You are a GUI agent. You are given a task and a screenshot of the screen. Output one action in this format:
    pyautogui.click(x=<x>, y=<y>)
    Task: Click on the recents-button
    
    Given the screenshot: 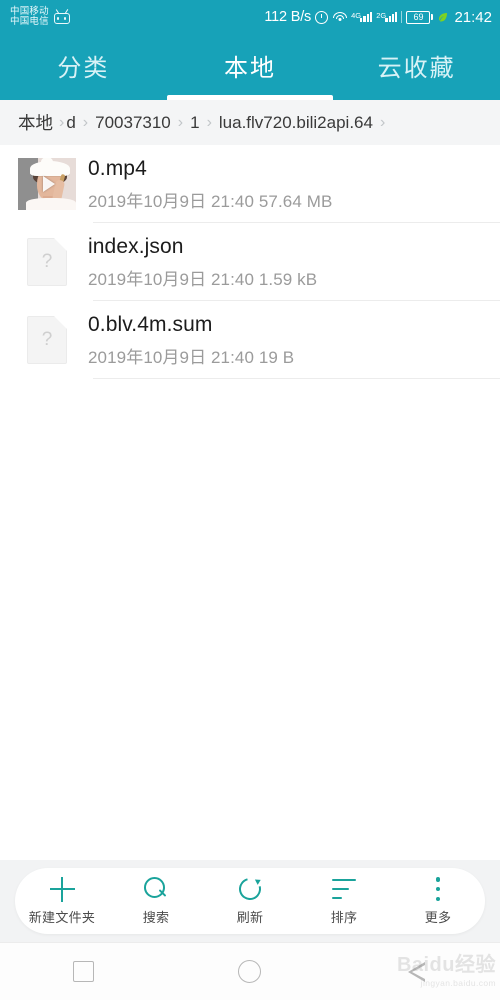 What is the action you would take?
    pyautogui.click(x=83, y=972)
    